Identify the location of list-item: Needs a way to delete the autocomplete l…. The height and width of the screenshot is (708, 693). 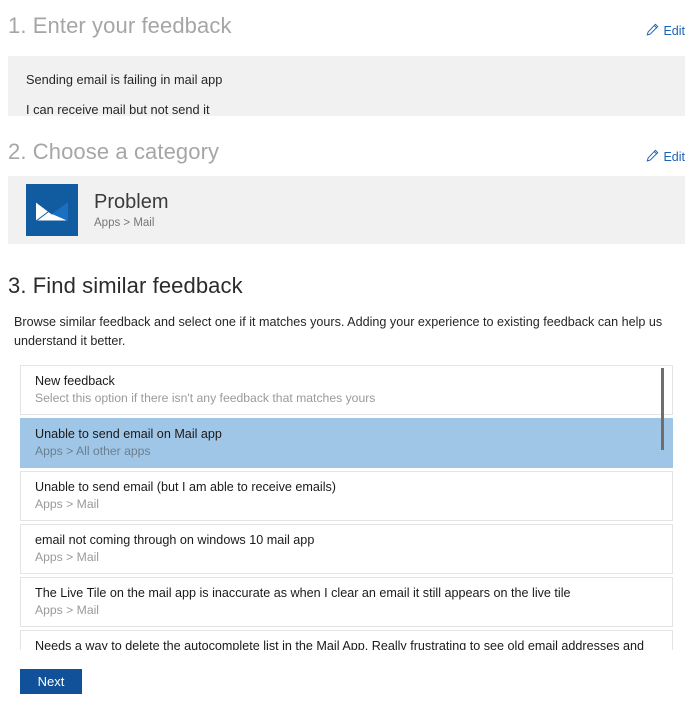
(346, 640).